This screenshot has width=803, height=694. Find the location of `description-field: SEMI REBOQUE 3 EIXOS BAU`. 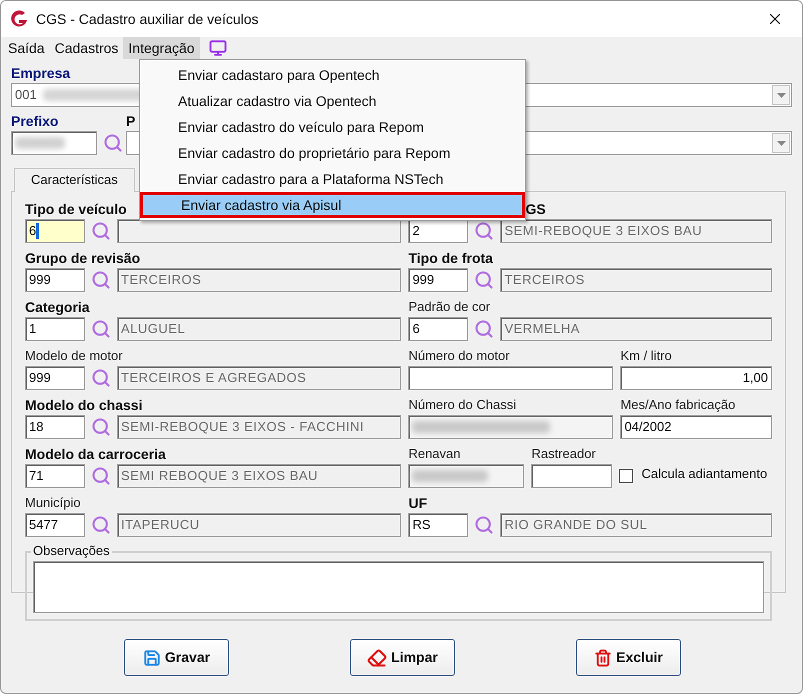

description-field: SEMI REBOQUE 3 EIXOS BAU is located at coordinates (259, 476).